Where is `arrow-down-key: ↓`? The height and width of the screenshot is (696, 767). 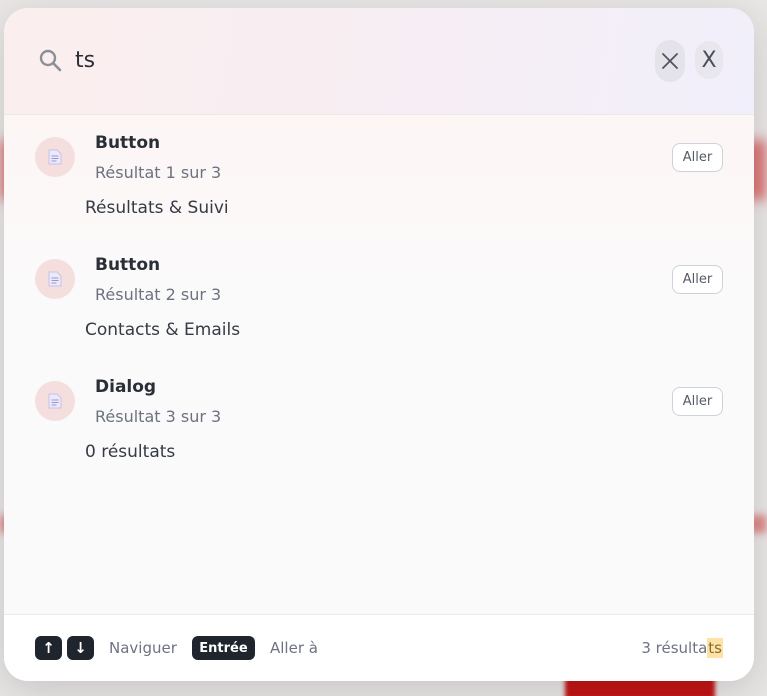
arrow-down-key: ↓ is located at coordinates (80, 648).